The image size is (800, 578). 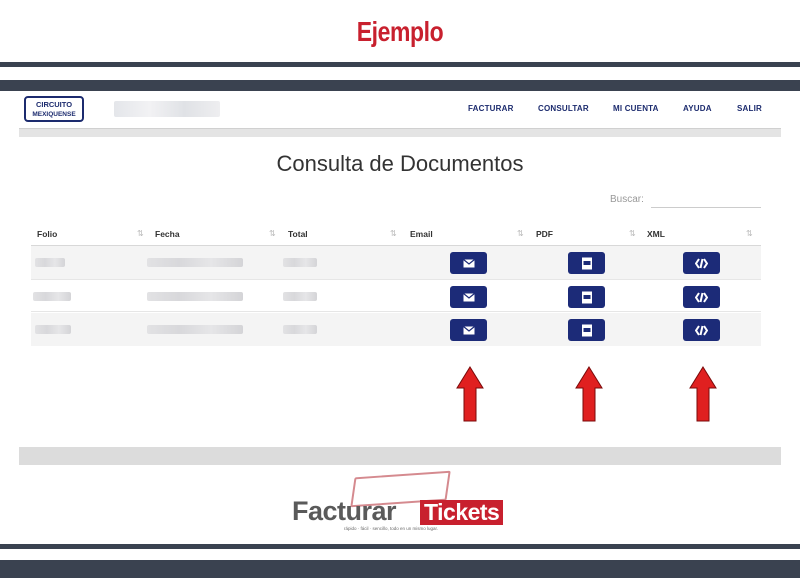 I want to click on brand-highlight: Tickets, so click(x=462, y=512).